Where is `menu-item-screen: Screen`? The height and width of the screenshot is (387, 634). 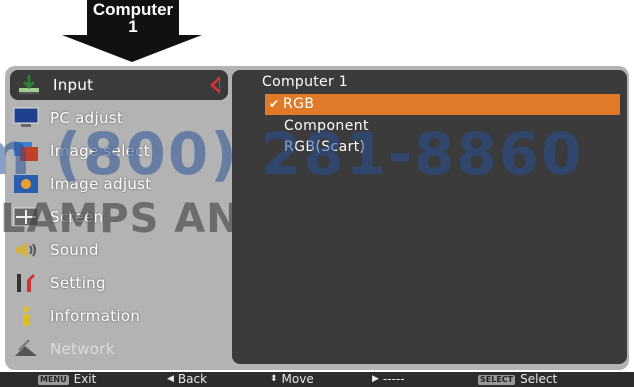
menu-item-screen: Screen is located at coordinates (119, 217).